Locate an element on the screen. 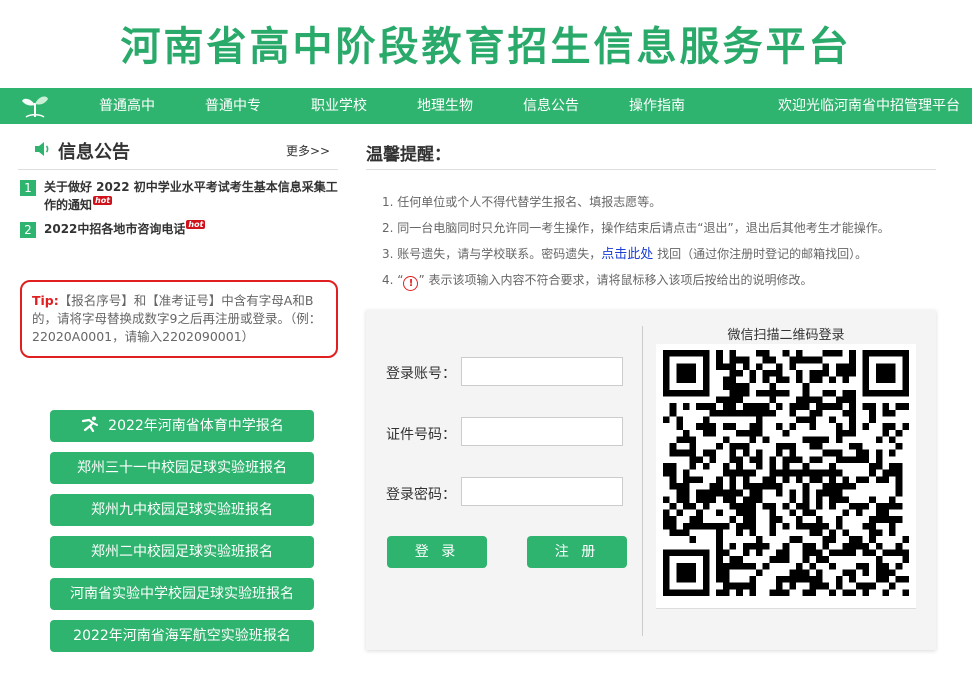 Image resolution: width=972 pixels, height=677 pixels. panel-divider is located at coordinates (642, 481).